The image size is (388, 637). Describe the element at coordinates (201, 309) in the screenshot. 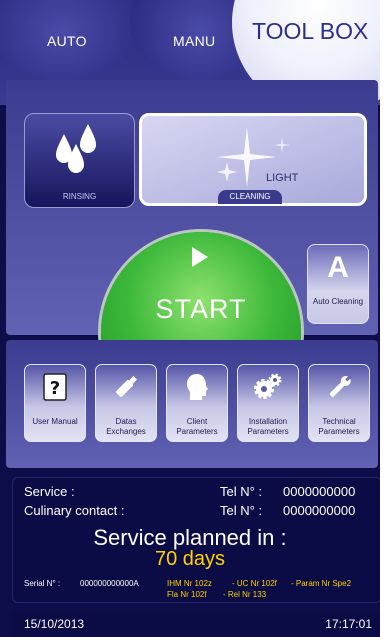

I see `start-label: START` at that location.